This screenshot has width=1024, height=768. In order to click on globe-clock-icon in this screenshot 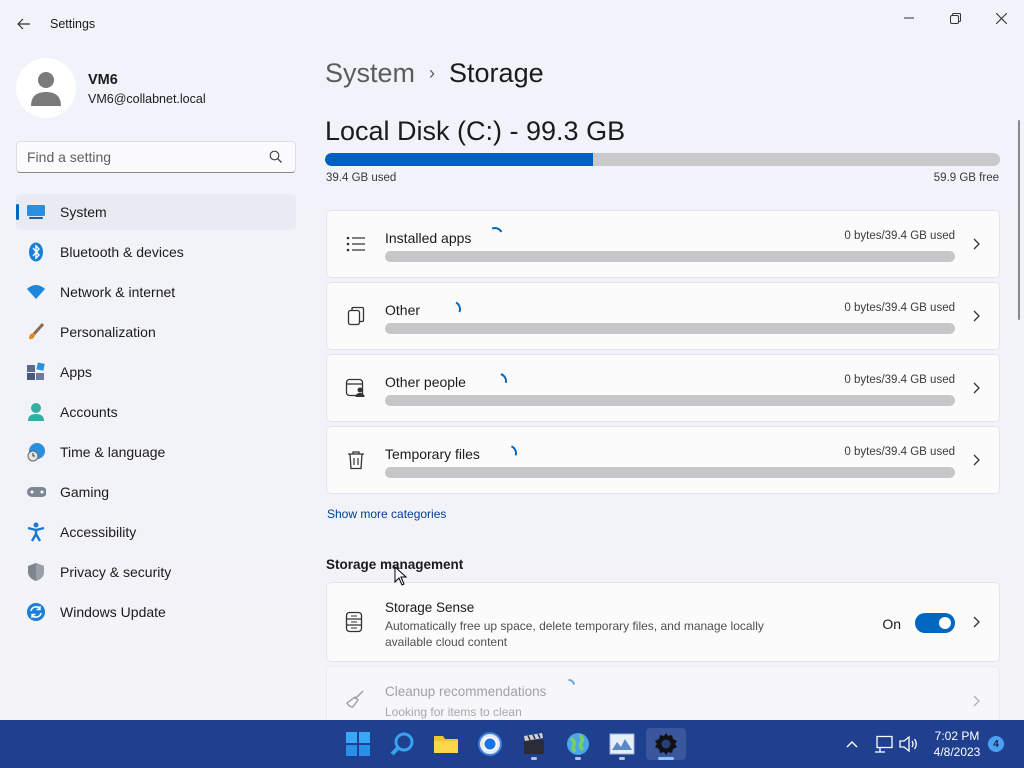, I will do `click(36, 452)`.